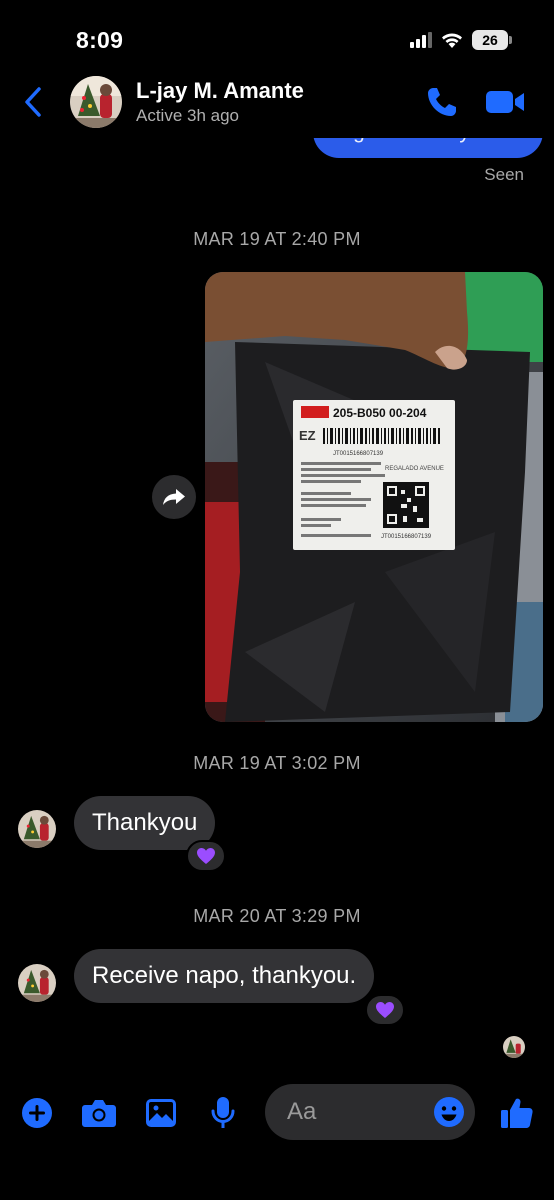 Image resolution: width=554 pixels, height=1200 pixels. I want to click on waybill-code: 205-B050 00-204, so click(380, 413).